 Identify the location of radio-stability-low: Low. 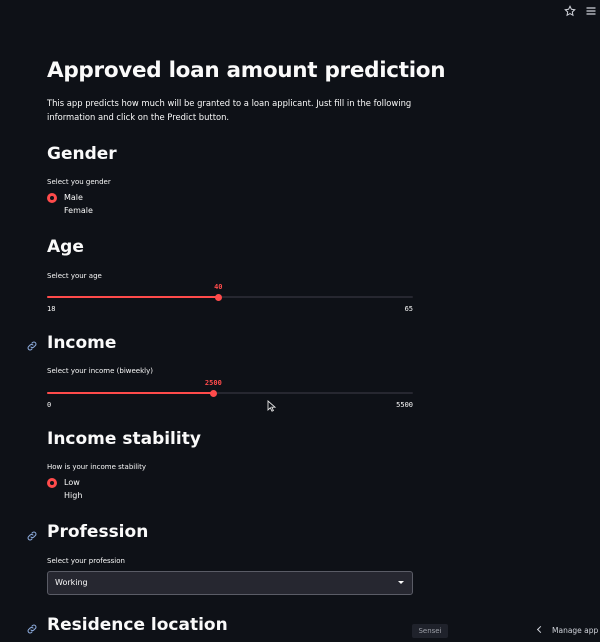
(107, 483).